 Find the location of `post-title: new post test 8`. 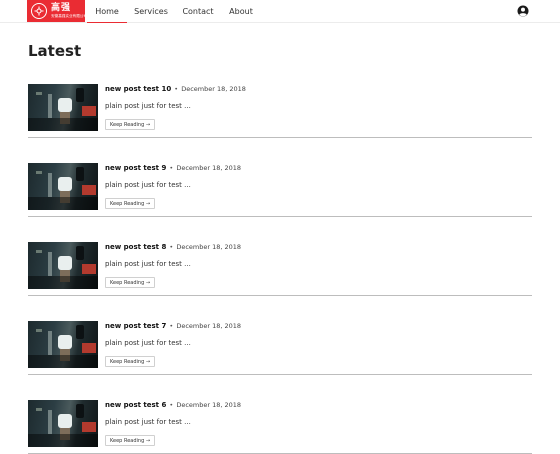

post-title: new post test 8 is located at coordinates (135, 247).